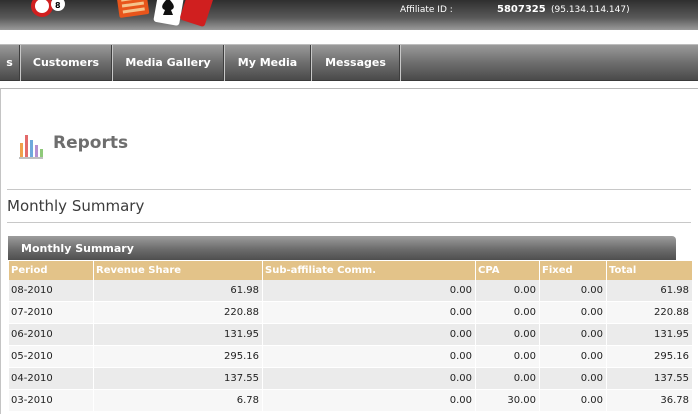 Image resolution: width=698 pixels, height=414 pixels. I want to click on column-header-fixed: Fixed, so click(573, 270).